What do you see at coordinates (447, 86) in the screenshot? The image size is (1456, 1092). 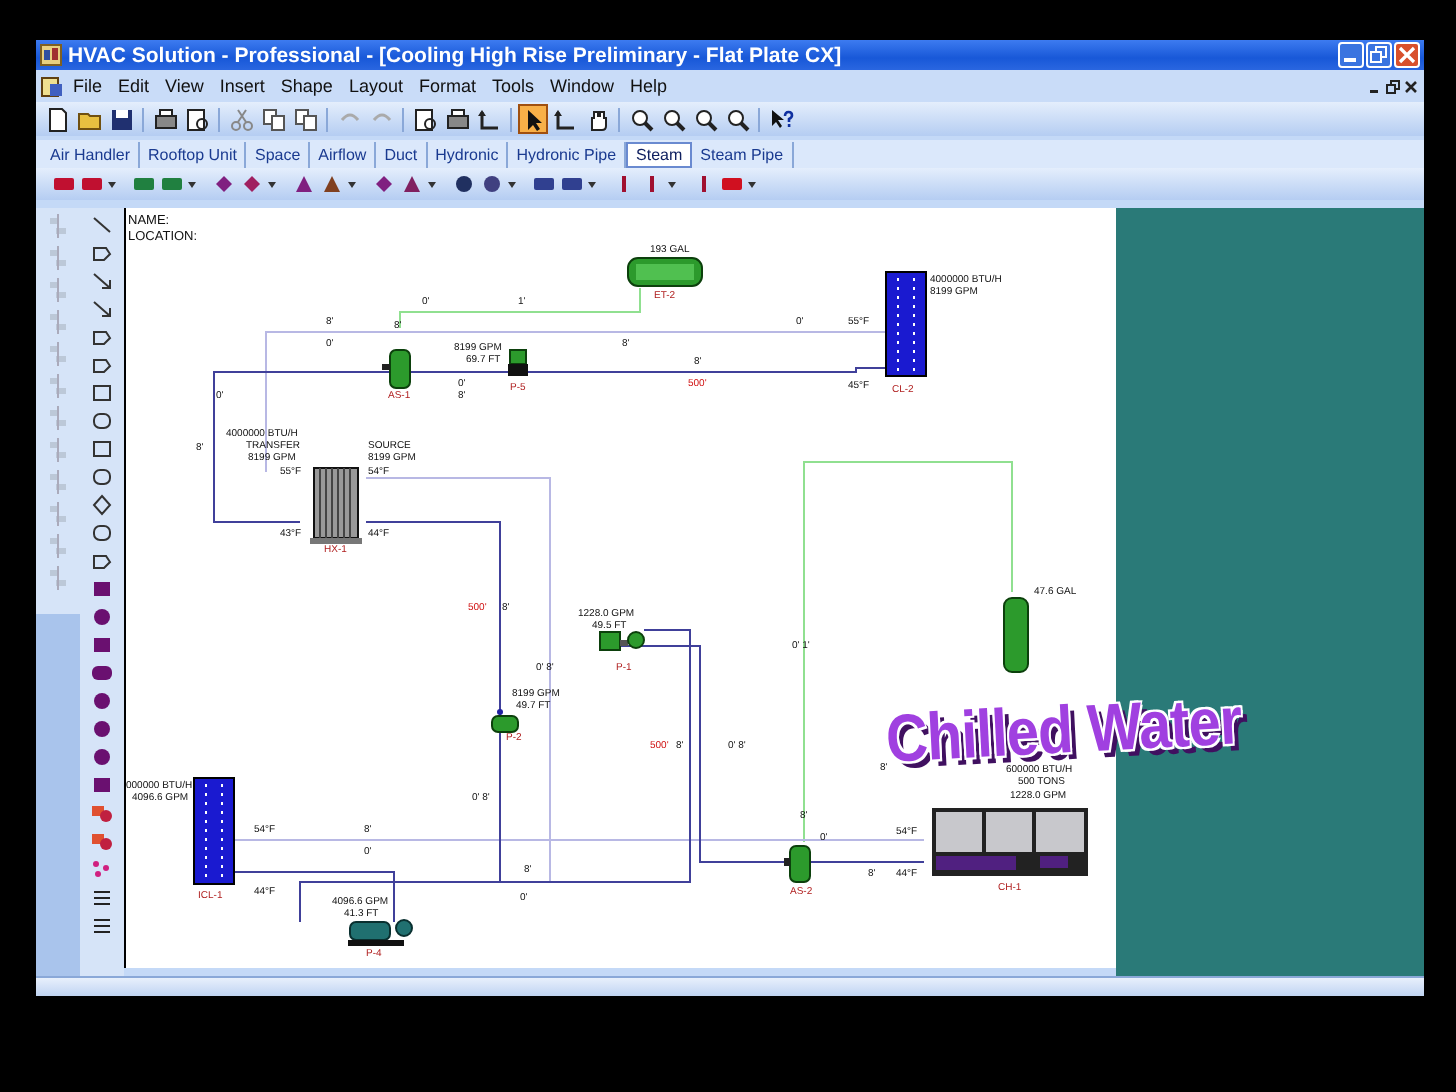 I see `menu-item: Format` at bounding box center [447, 86].